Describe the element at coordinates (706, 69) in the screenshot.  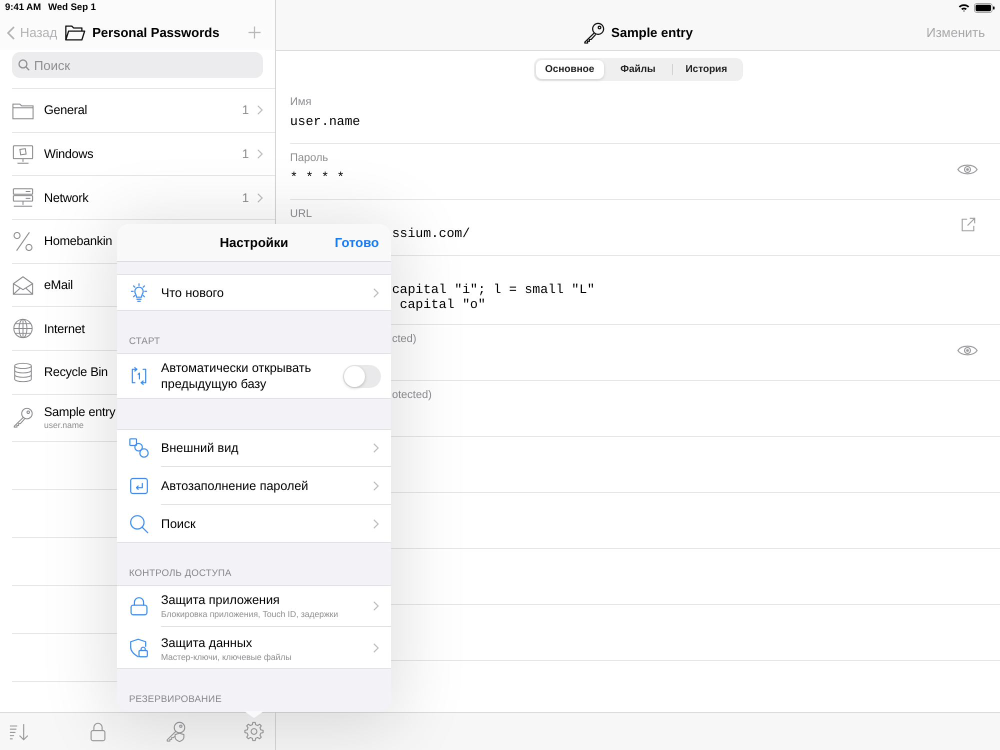
I see `tab: История` at that location.